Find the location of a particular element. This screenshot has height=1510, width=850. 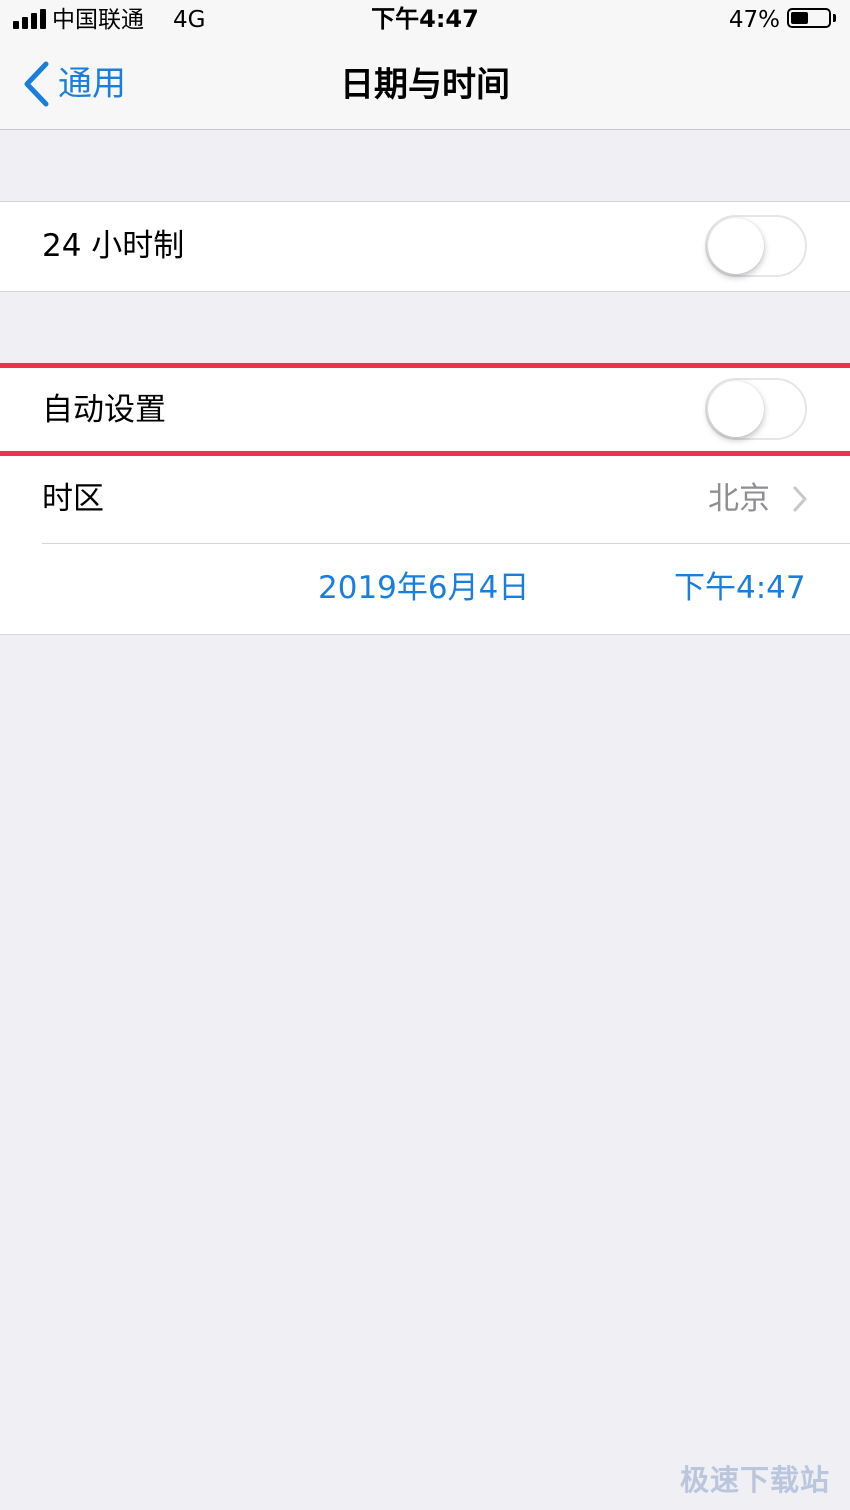

row-timezone-label: 时区 is located at coordinates (73, 499).